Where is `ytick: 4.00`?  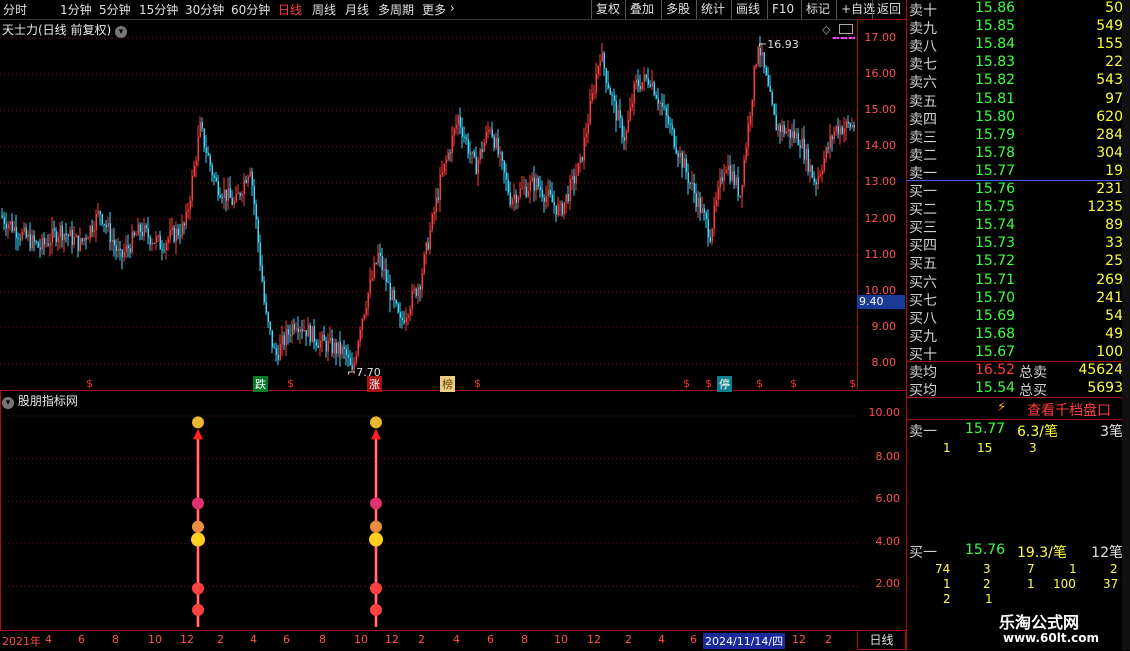 ytick: 4.00 is located at coordinates (888, 541).